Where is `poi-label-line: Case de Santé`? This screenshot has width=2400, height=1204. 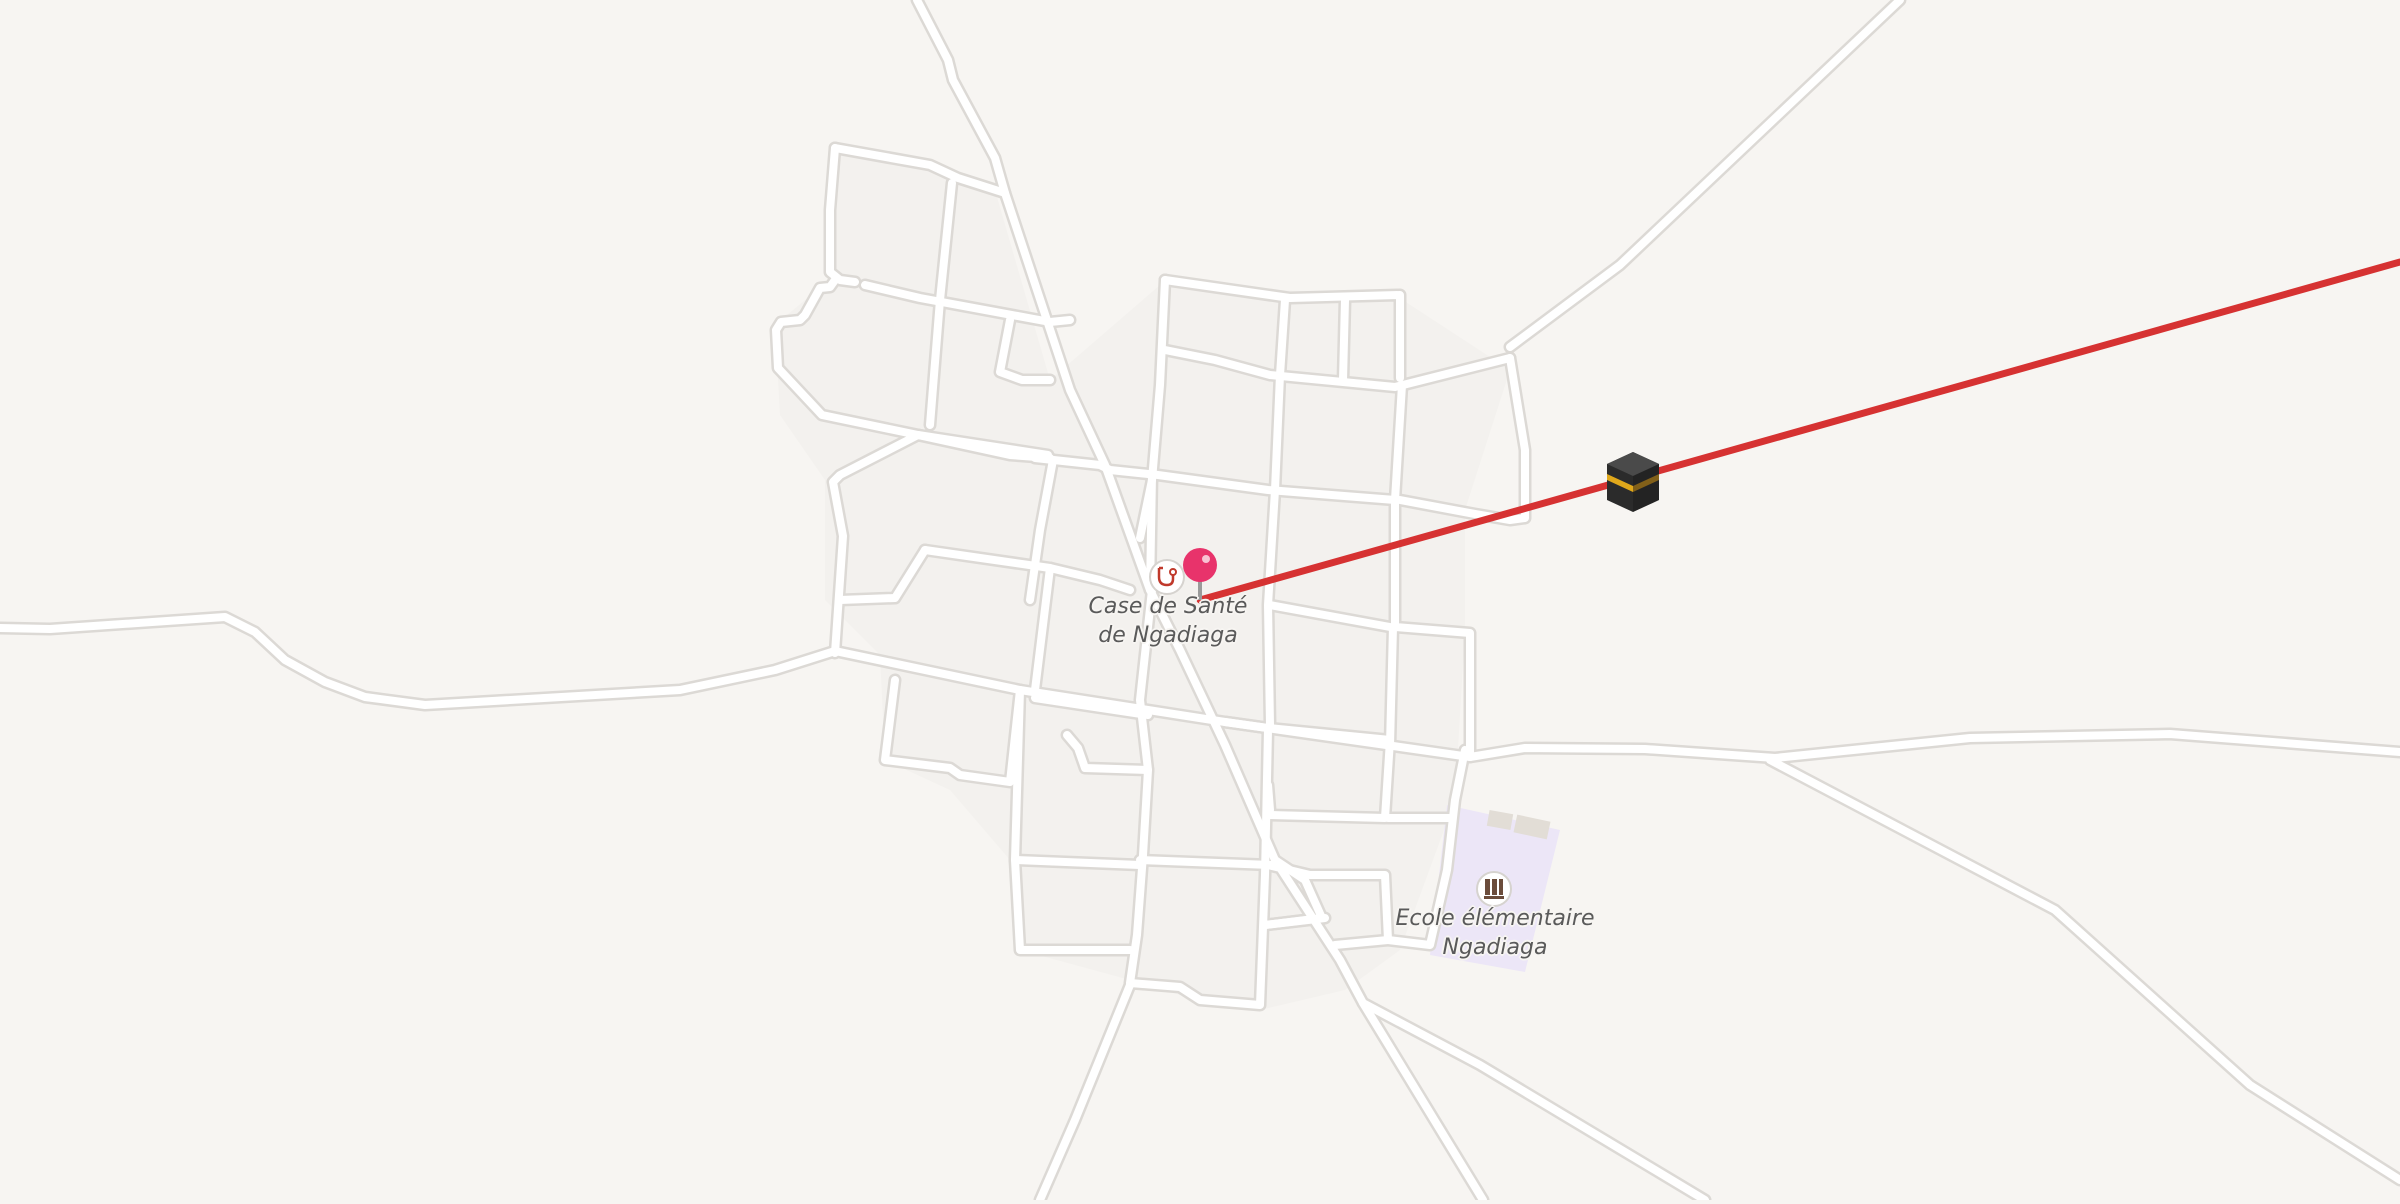
poi-label-line: Case de Santé is located at coordinates (1168, 606).